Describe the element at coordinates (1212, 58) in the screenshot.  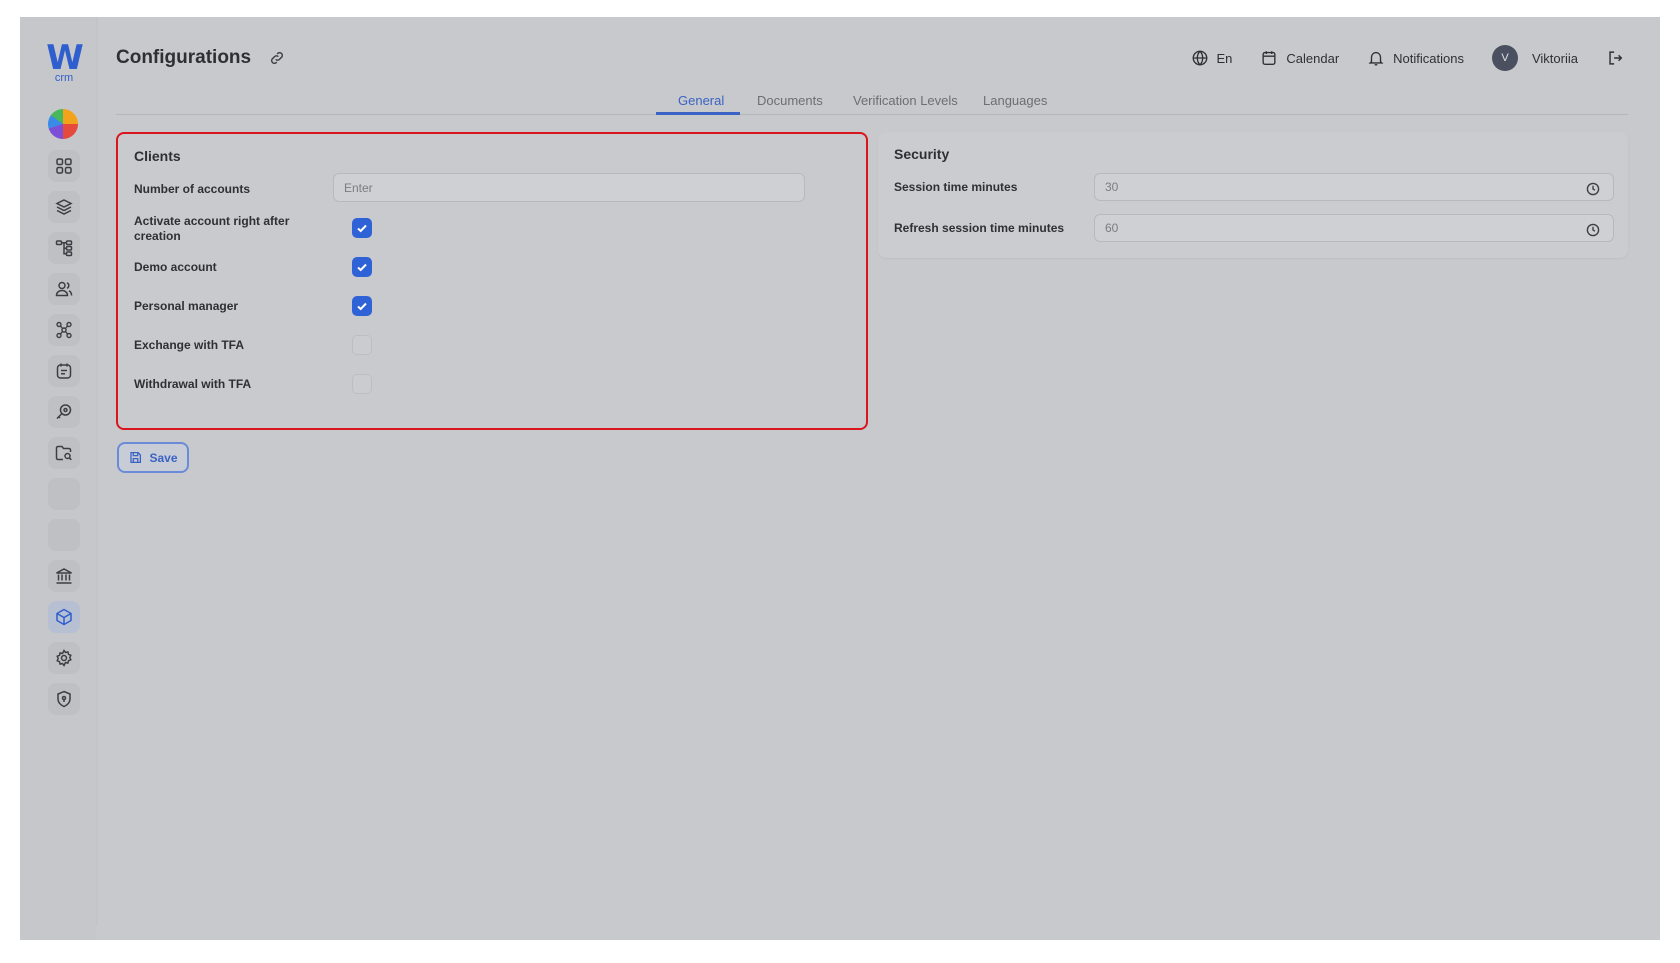
I see `language-switcher: En` at that location.